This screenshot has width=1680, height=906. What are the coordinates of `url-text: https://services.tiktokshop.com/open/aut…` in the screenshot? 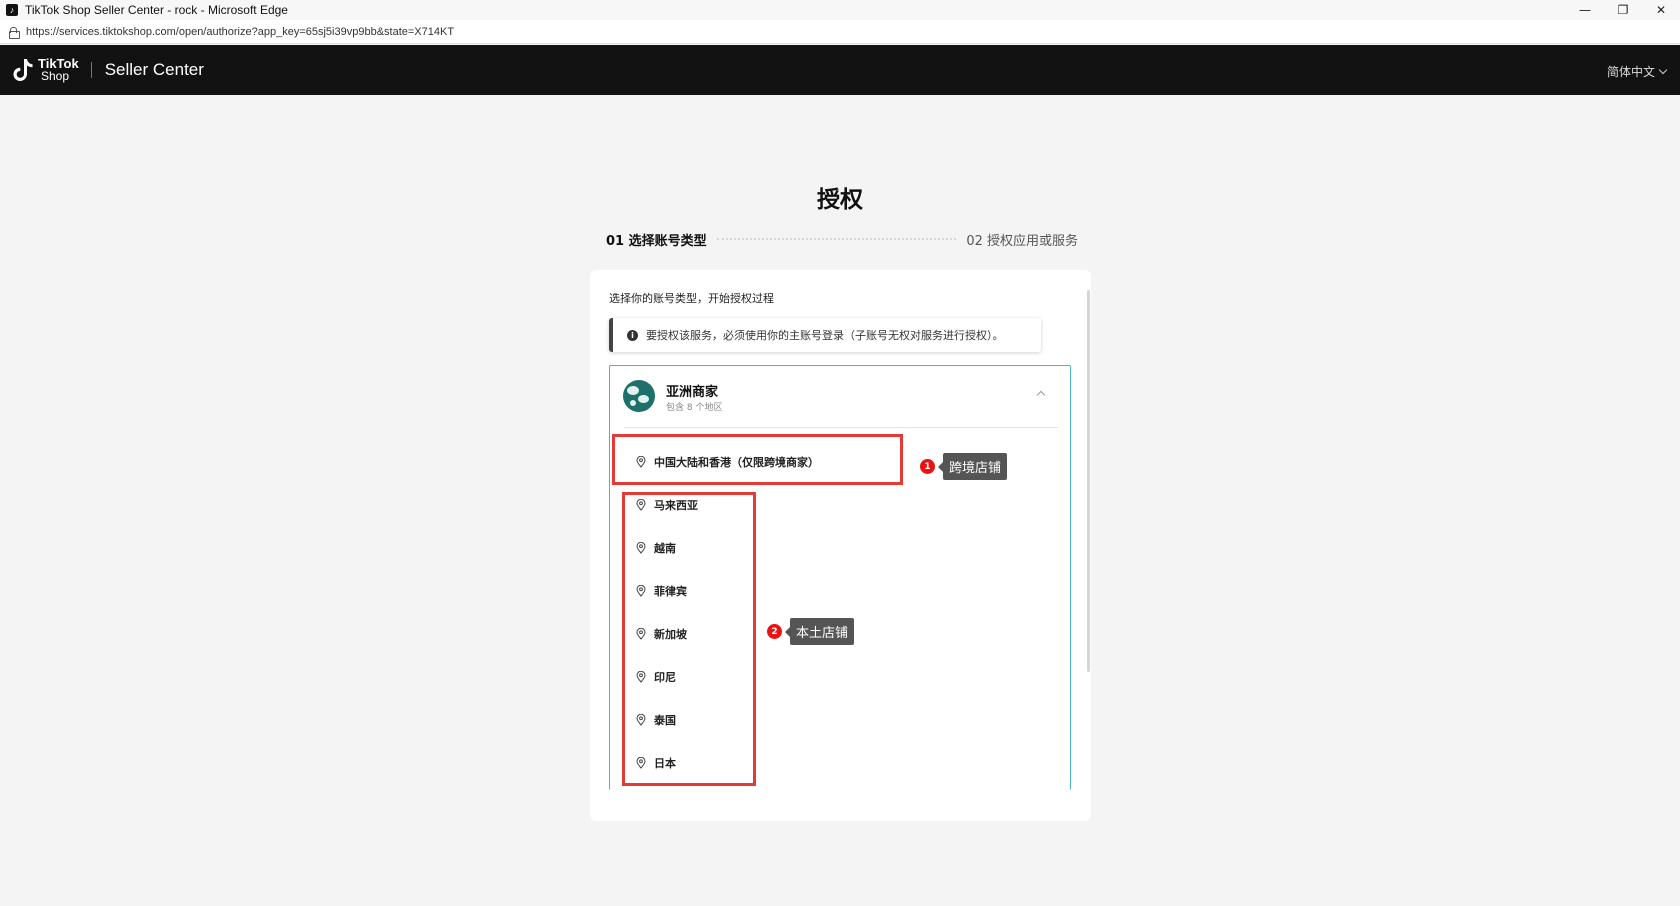 It's located at (240, 32).